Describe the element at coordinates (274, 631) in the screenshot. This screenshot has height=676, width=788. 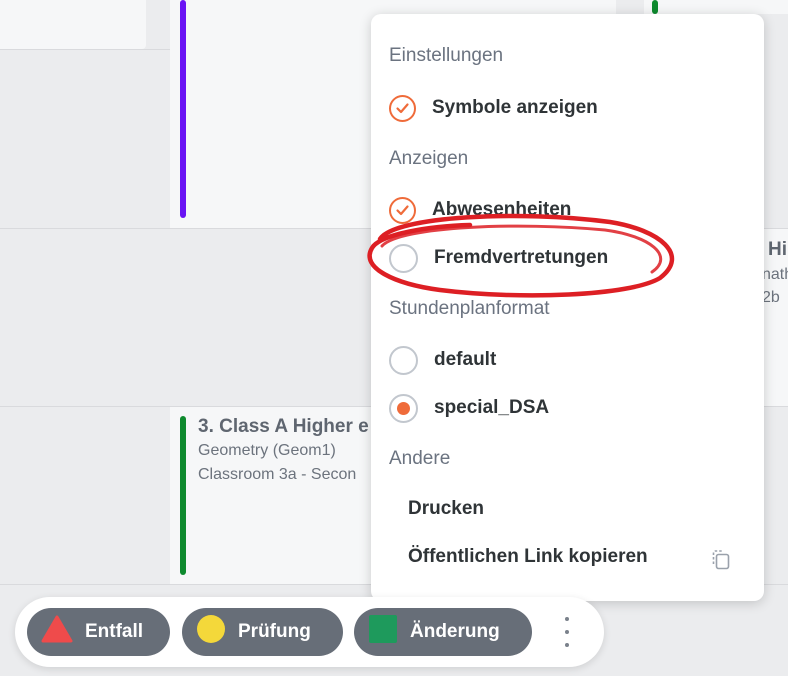
I see `legend-exam-label: Prüfung` at that location.